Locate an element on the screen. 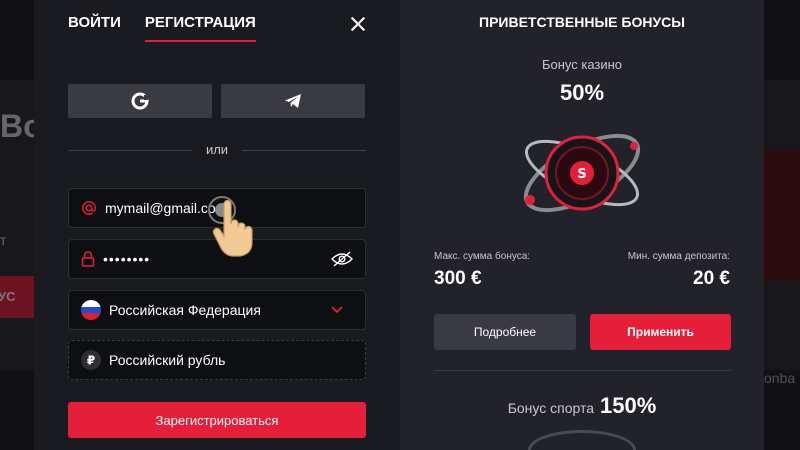 The width and height of the screenshot is (800, 450). telegram-icon is located at coordinates (293, 101).